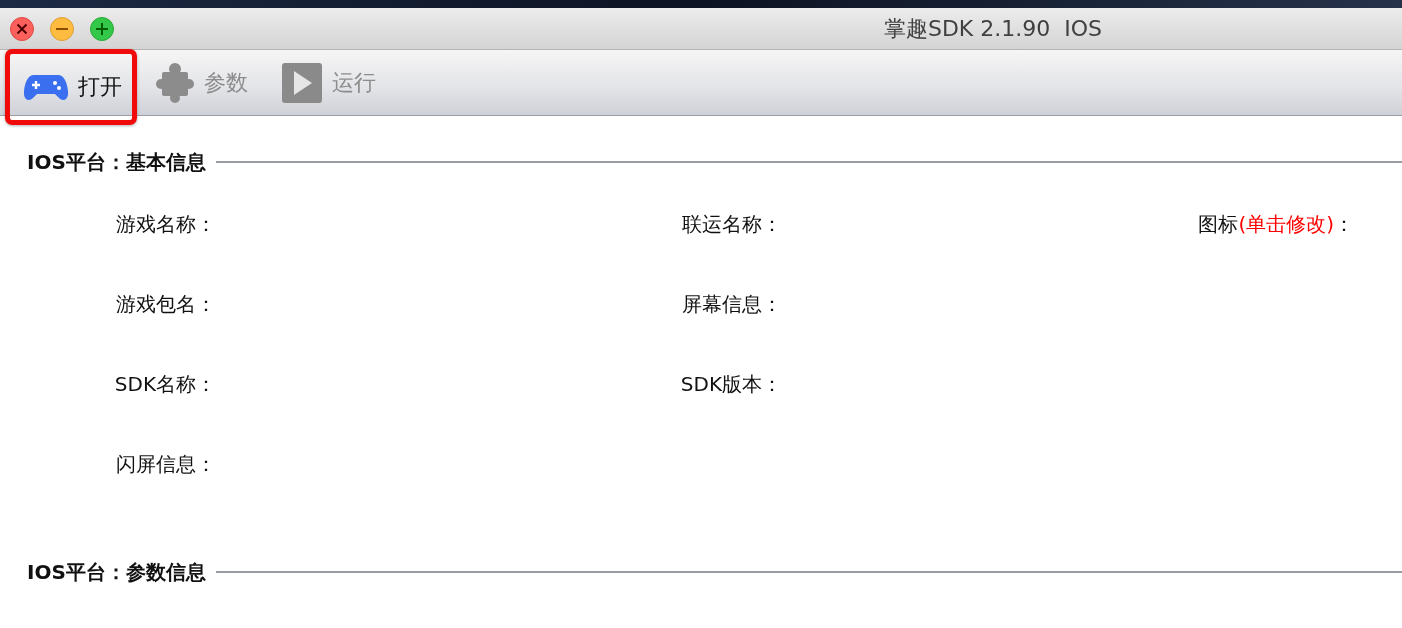 This screenshot has width=1402, height=628. What do you see at coordinates (993, 28) in the screenshot?
I see `window-title: 掌趣SDK 2.1.90 IOS` at bounding box center [993, 28].